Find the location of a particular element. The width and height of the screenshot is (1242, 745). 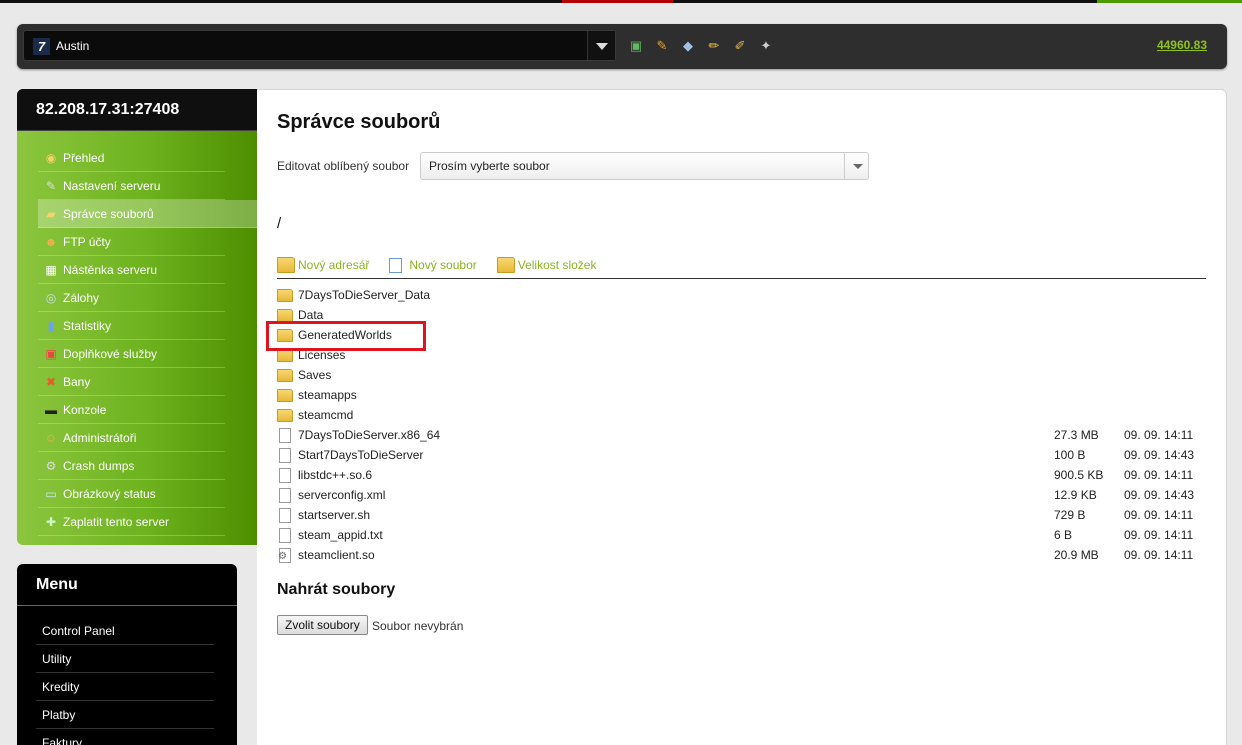

console-icon: ▬ is located at coordinates (51, 409).